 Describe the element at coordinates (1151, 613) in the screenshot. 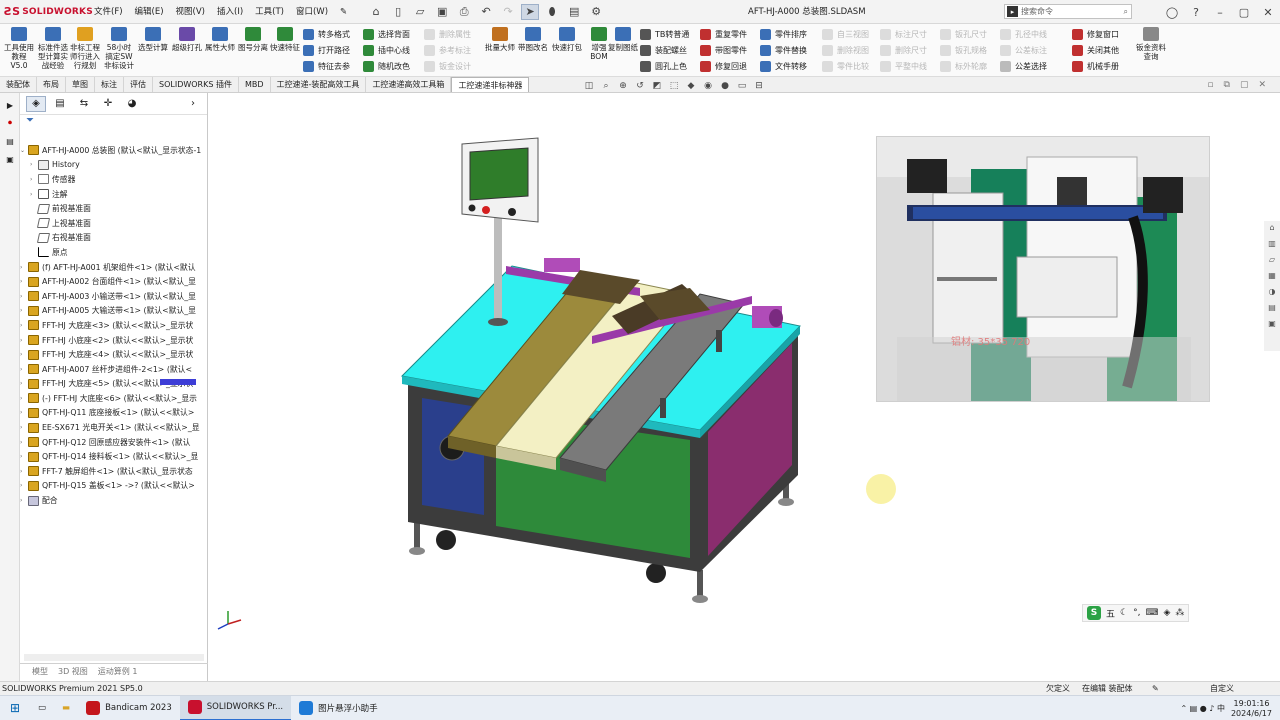

I see `keyboard-icon: ⌨` at that location.